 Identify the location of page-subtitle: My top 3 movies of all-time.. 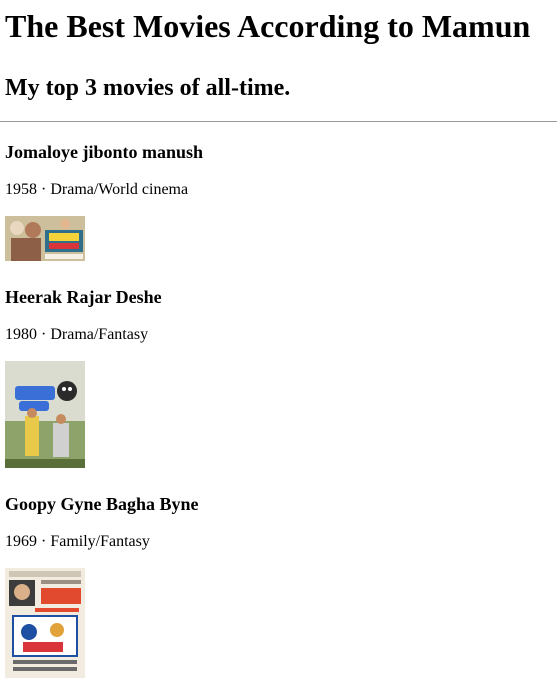
(148, 88).